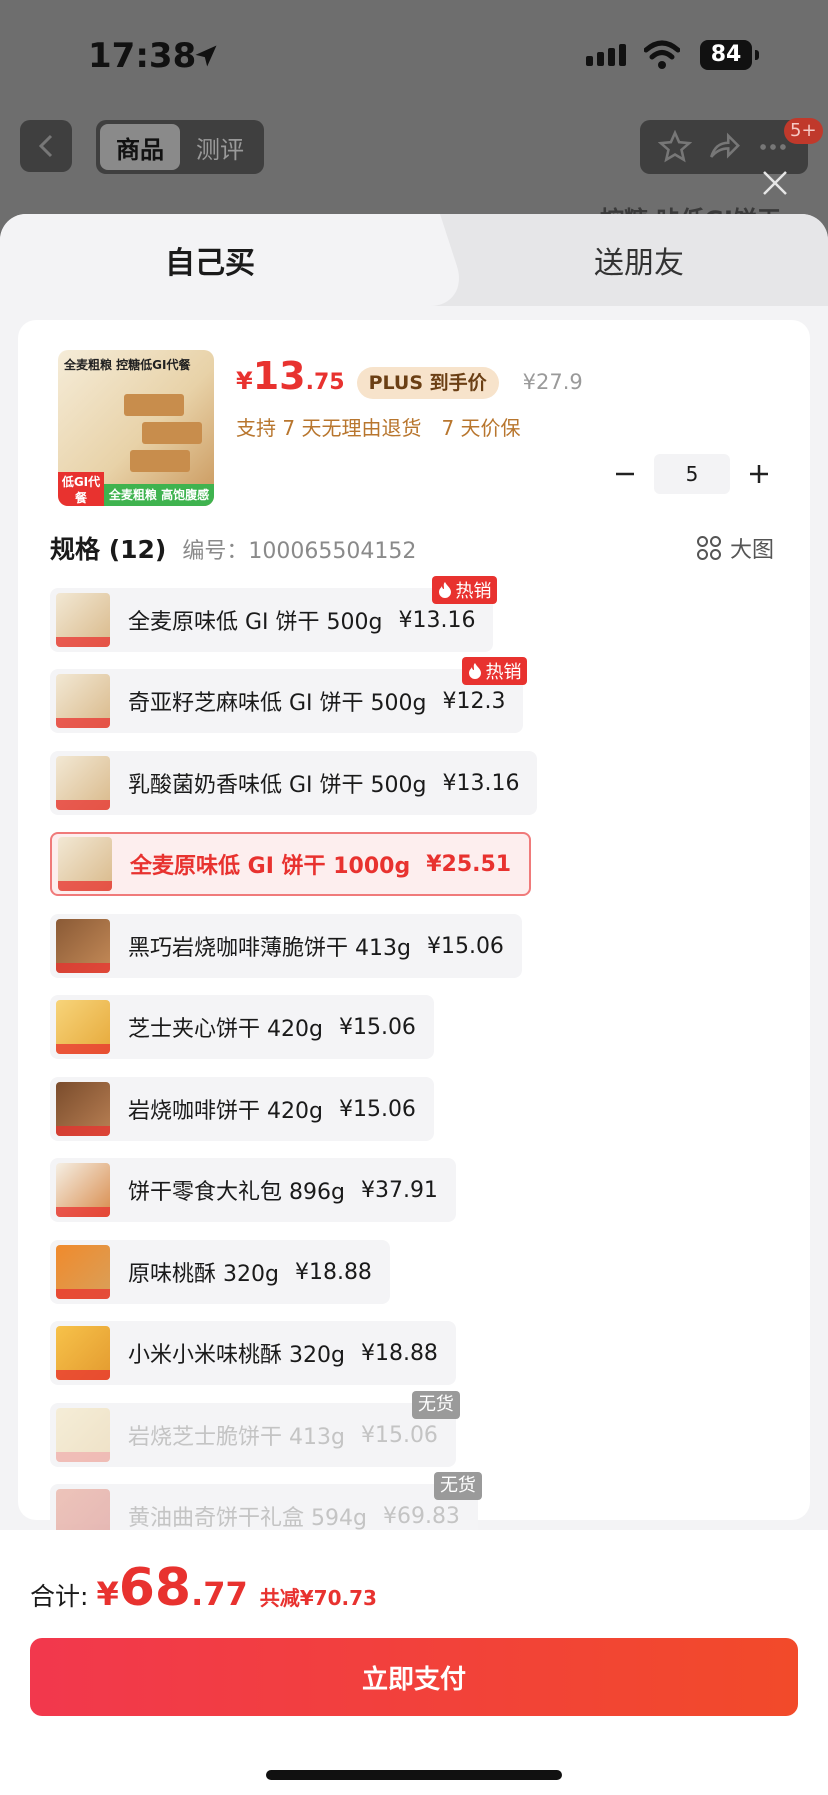 The image size is (828, 1795). What do you see at coordinates (236, 1355) in the screenshot?
I see `spec-name: 小米小米味桃酥 320g` at bounding box center [236, 1355].